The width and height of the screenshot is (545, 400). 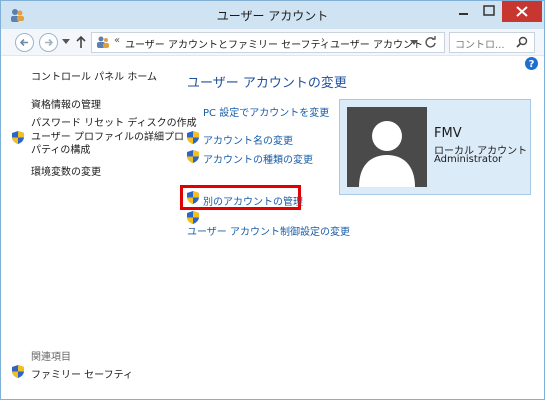 I want to click on forward-arrow-icon, so click(x=49, y=42).